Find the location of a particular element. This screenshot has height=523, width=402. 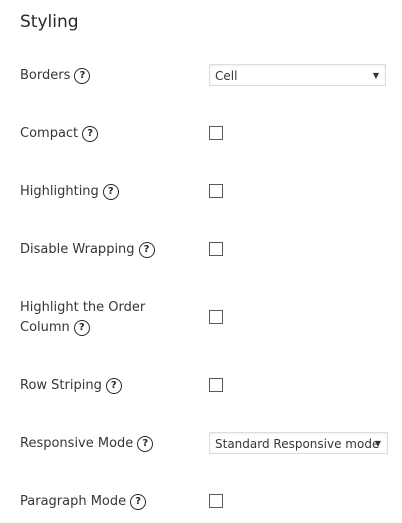

highlight-order-column-checkbox is located at coordinates (216, 317).